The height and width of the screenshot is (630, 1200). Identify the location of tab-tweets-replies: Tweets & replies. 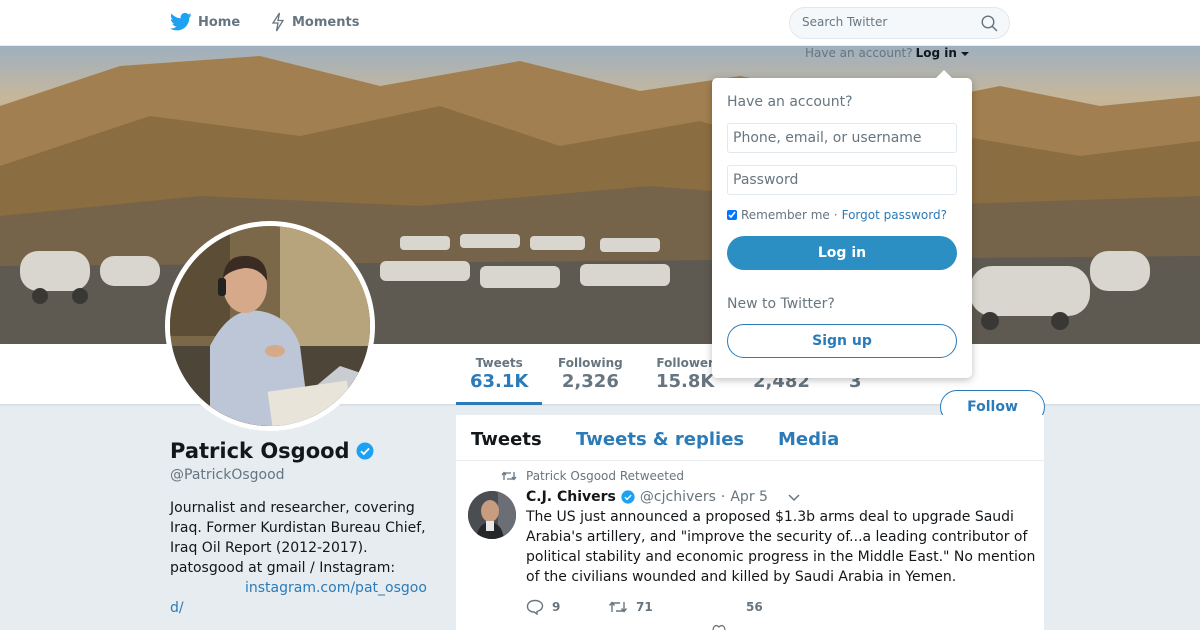
(660, 439).